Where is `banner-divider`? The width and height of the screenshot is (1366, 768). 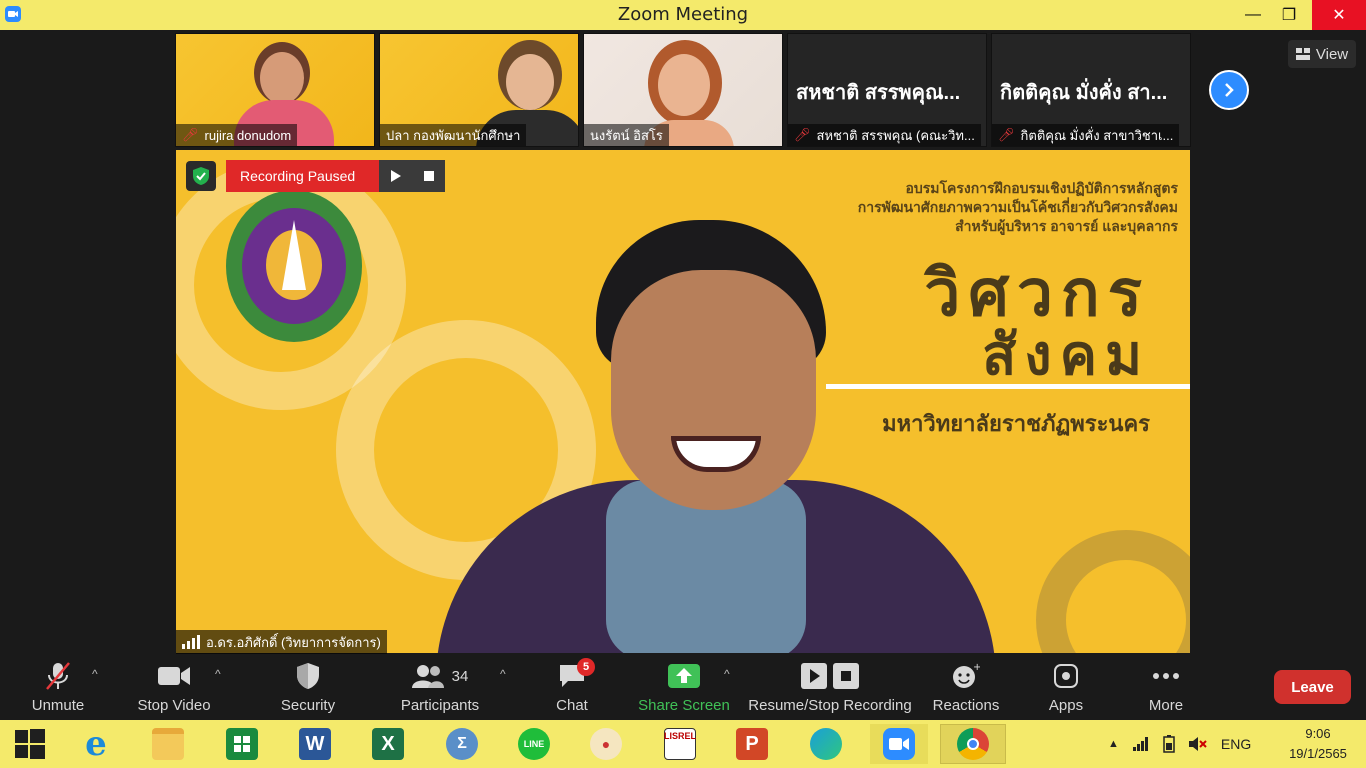 banner-divider is located at coordinates (1008, 386).